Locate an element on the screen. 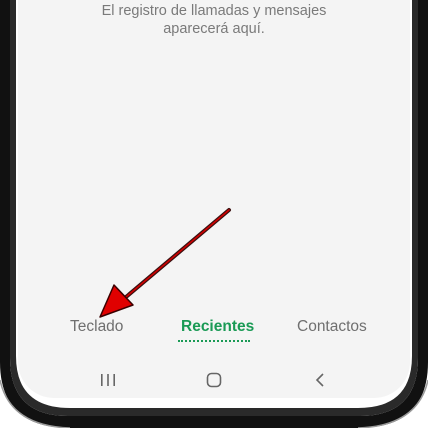 The height and width of the screenshot is (428, 428). recent-apps-button is located at coordinates (108, 380).